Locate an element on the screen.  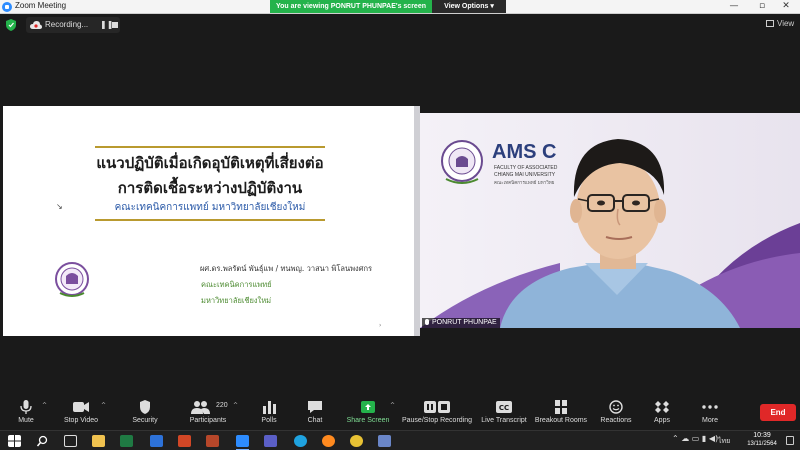
university-seal-icon is located at coordinates (72, 279).